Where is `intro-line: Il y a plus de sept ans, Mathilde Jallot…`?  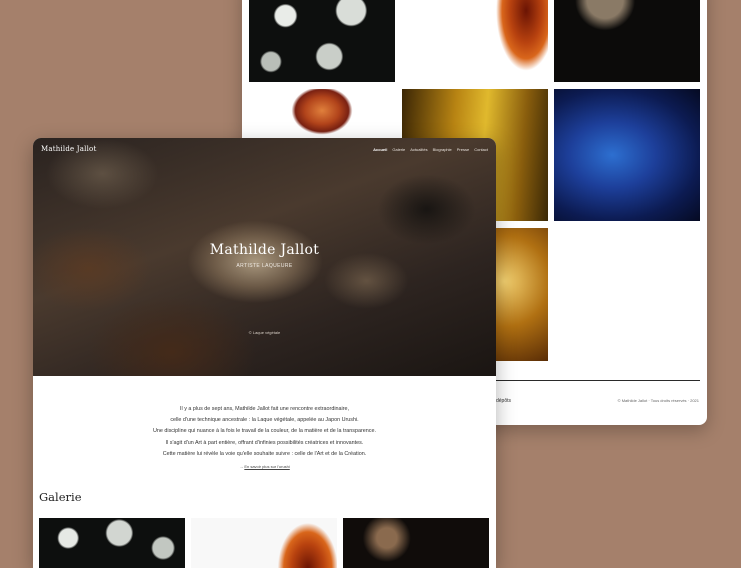 intro-line: Il y a plus de sept ans, Mathilde Jallot… is located at coordinates (264, 409).